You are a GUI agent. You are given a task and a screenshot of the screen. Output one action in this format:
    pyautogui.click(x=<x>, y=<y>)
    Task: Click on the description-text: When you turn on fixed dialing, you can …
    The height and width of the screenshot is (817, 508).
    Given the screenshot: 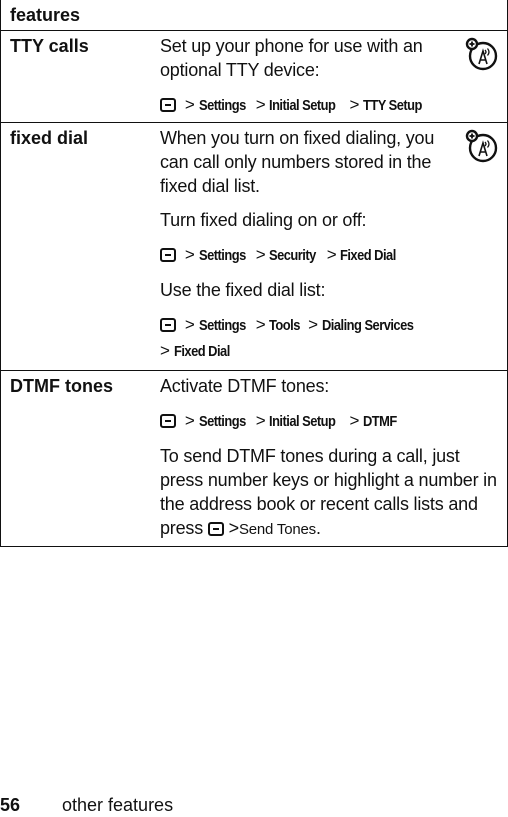 What is the action you would take?
    pyautogui.click(x=297, y=162)
    